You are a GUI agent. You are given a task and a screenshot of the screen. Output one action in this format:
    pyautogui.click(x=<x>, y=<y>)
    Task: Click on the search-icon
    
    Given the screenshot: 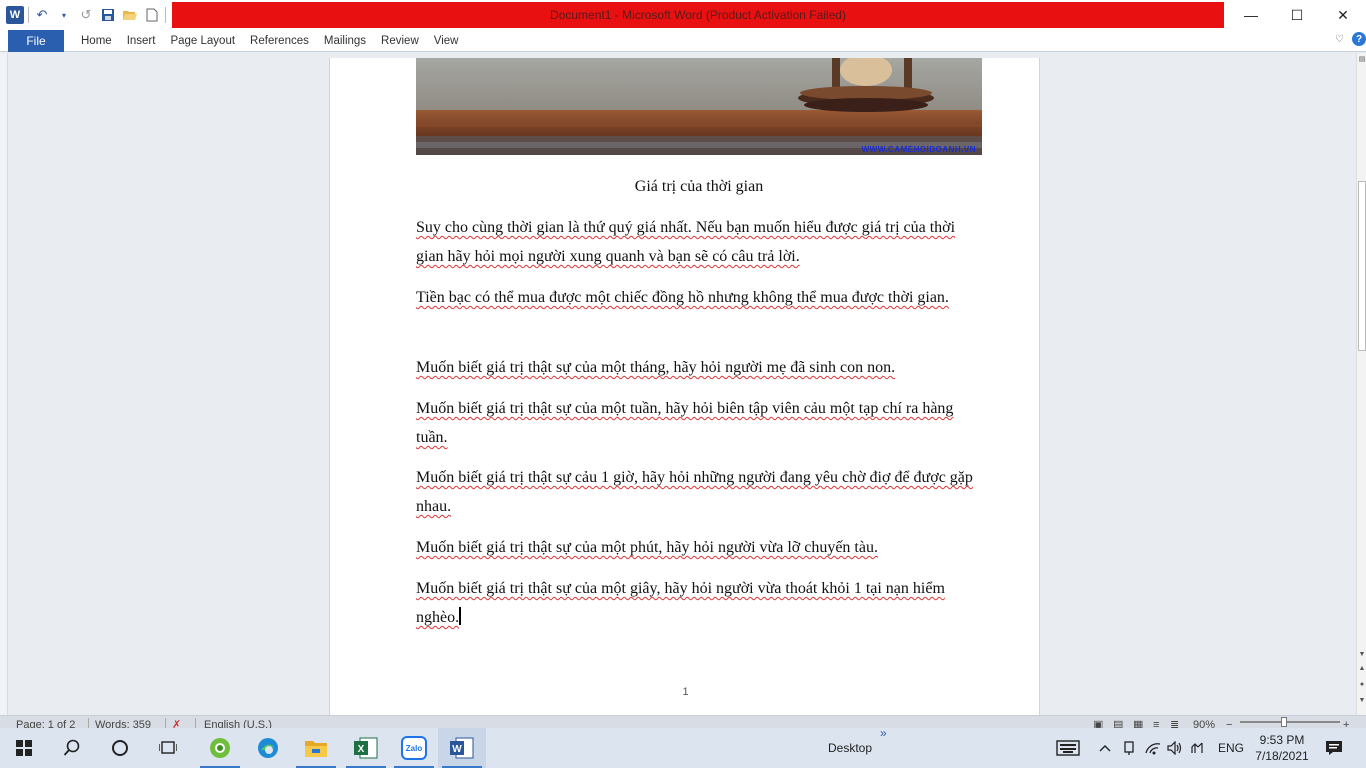 What is the action you would take?
    pyautogui.click(x=72, y=748)
    